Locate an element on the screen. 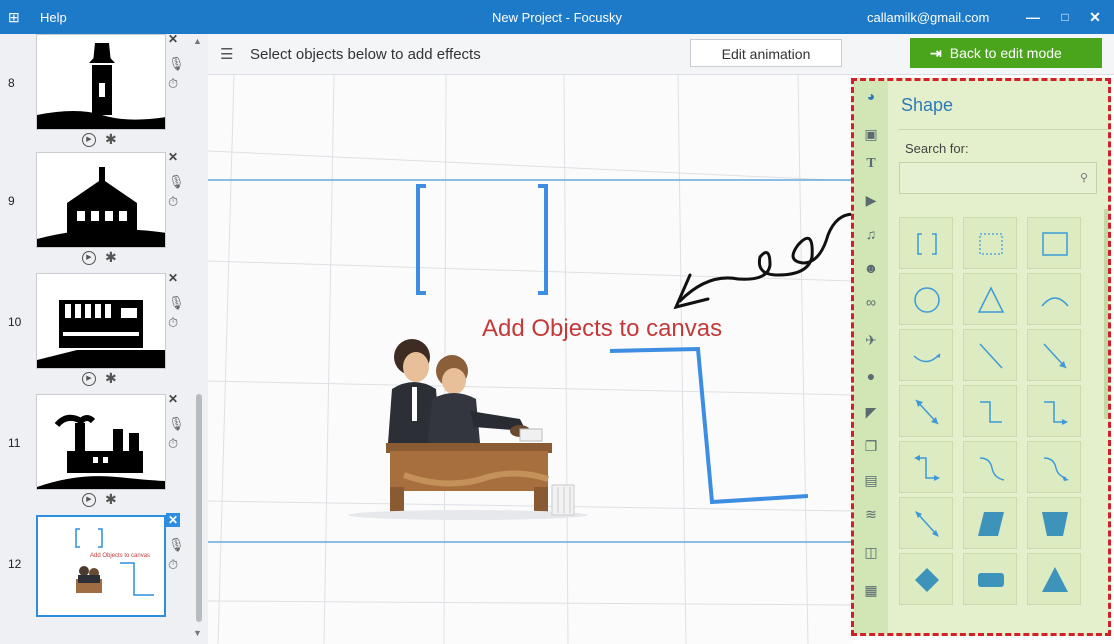  video-category-icon: ▶ is located at coordinates (871, 200).